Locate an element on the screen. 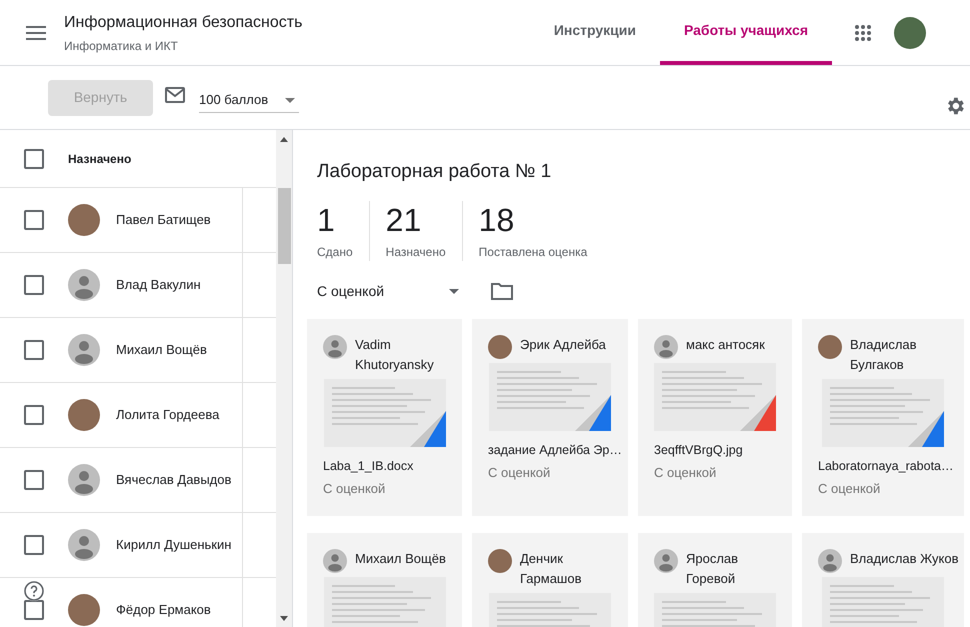  menu-icon is located at coordinates (36, 33).